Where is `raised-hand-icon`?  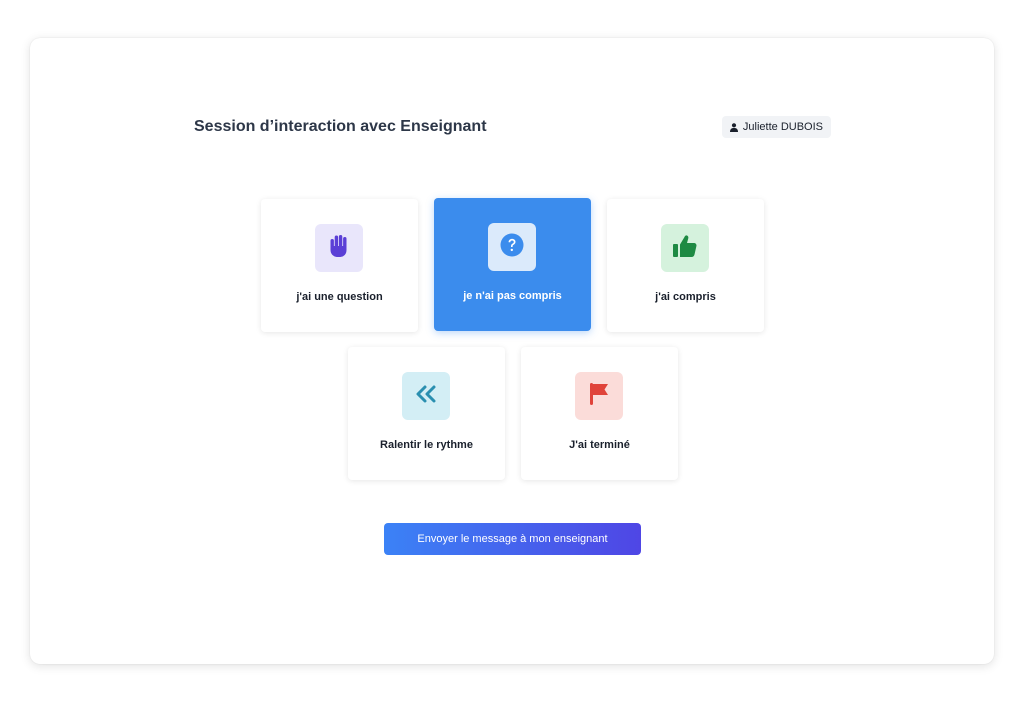 raised-hand-icon is located at coordinates (339, 248).